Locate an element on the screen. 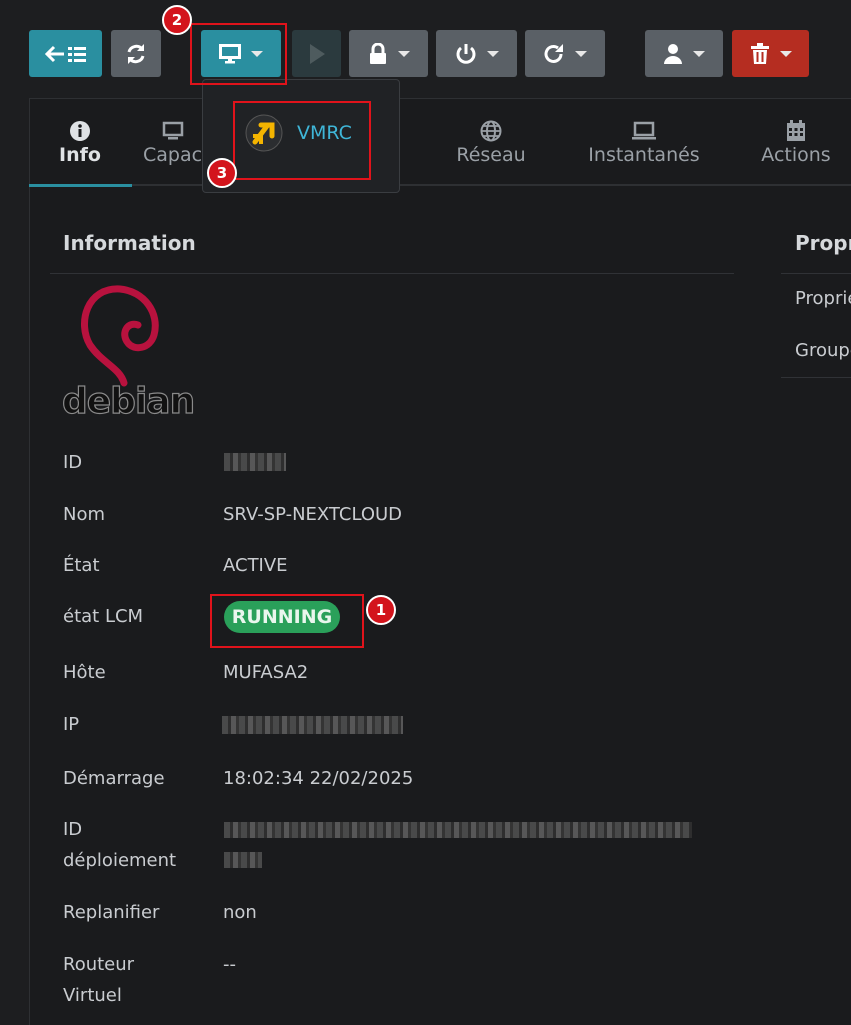 The width and height of the screenshot is (851, 1025). info-icon is located at coordinates (80, 131).